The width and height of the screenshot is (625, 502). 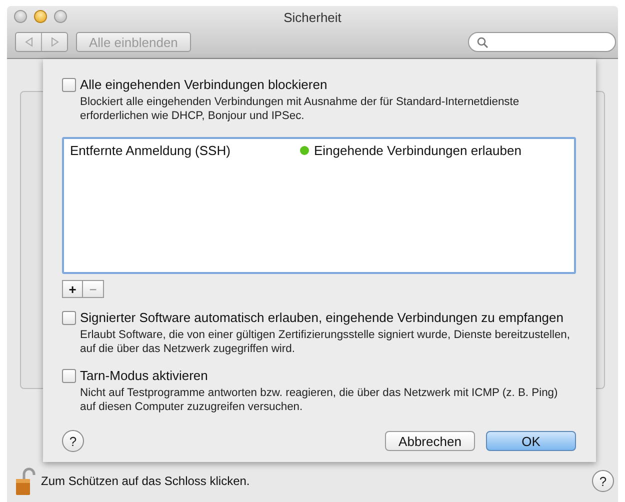 What do you see at coordinates (145, 481) in the screenshot?
I see `lock-hint: Zum Schützen auf das Schloss klicken.` at bounding box center [145, 481].